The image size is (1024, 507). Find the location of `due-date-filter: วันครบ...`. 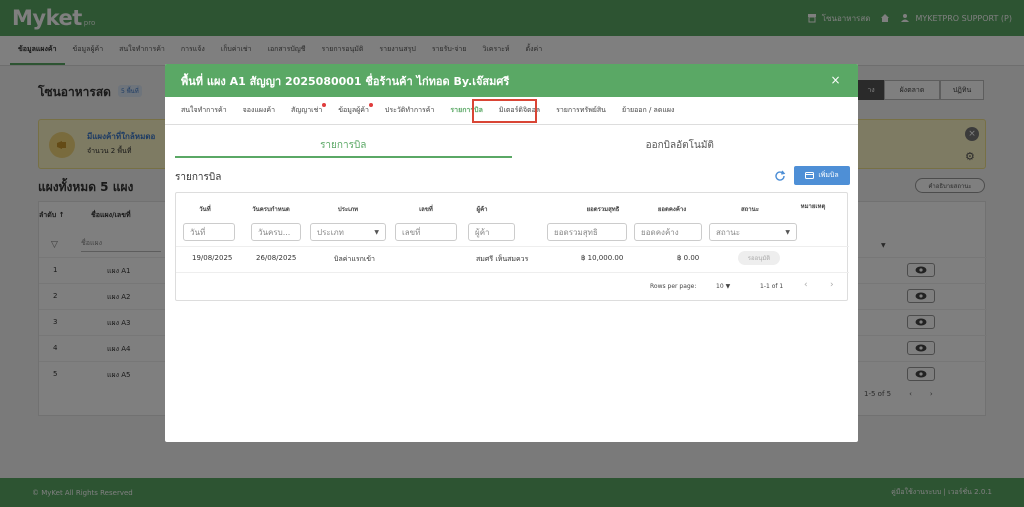

due-date-filter: วันครบ... is located at coordinates (276, 232).